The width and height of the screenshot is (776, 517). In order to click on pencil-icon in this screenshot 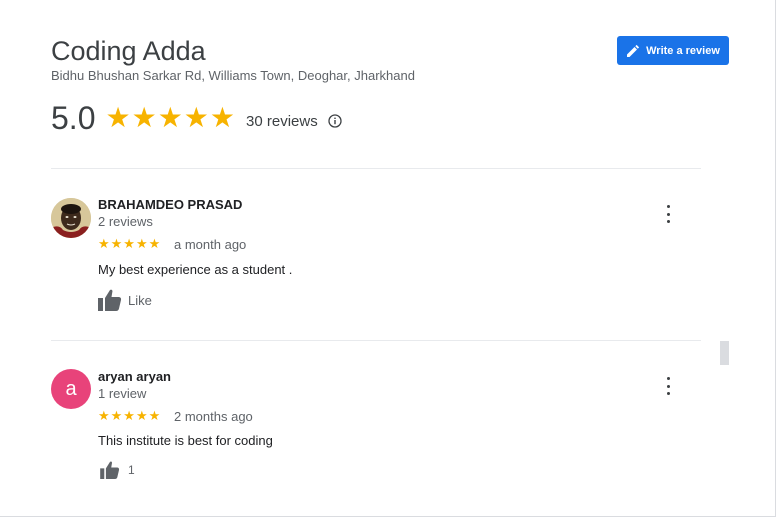, I will do `click(633, 50)`.